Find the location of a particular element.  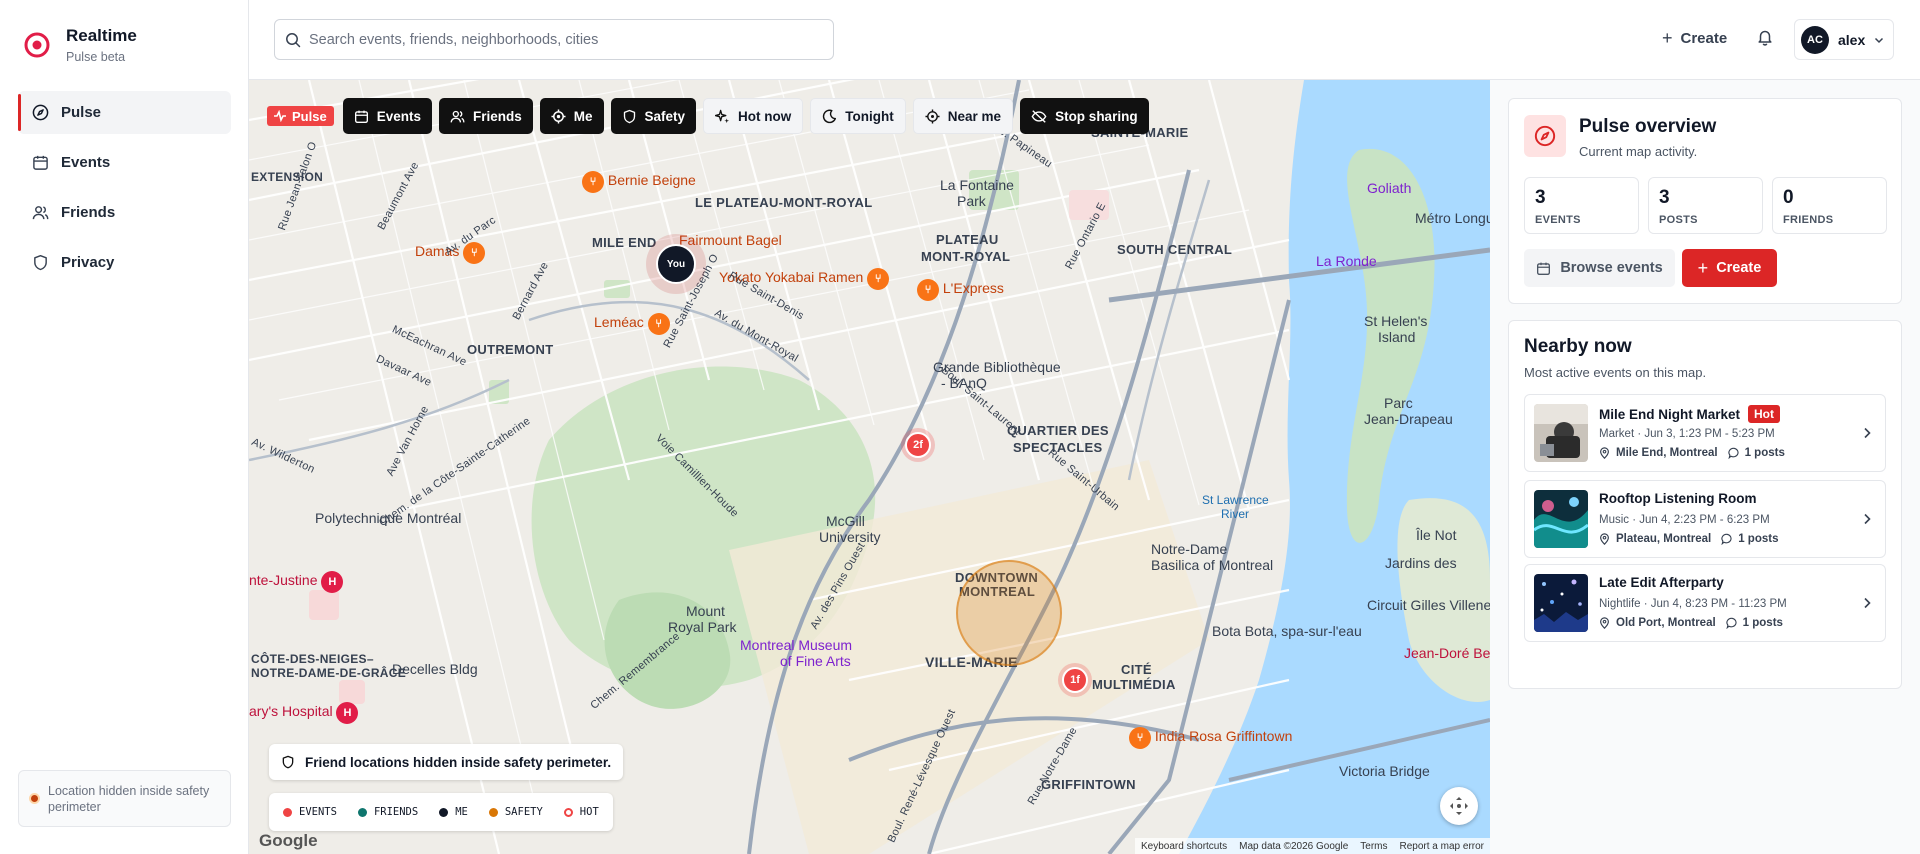

friend-cluster-marker: 2f is located at coordinates (918, 445).